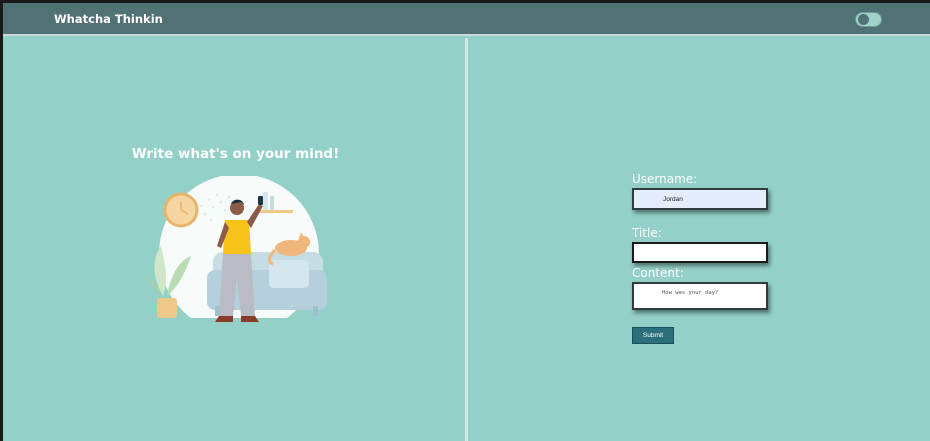 This screenshot has width=930, height=441. I want to click on submit-button: Submit, so click(653, 335).